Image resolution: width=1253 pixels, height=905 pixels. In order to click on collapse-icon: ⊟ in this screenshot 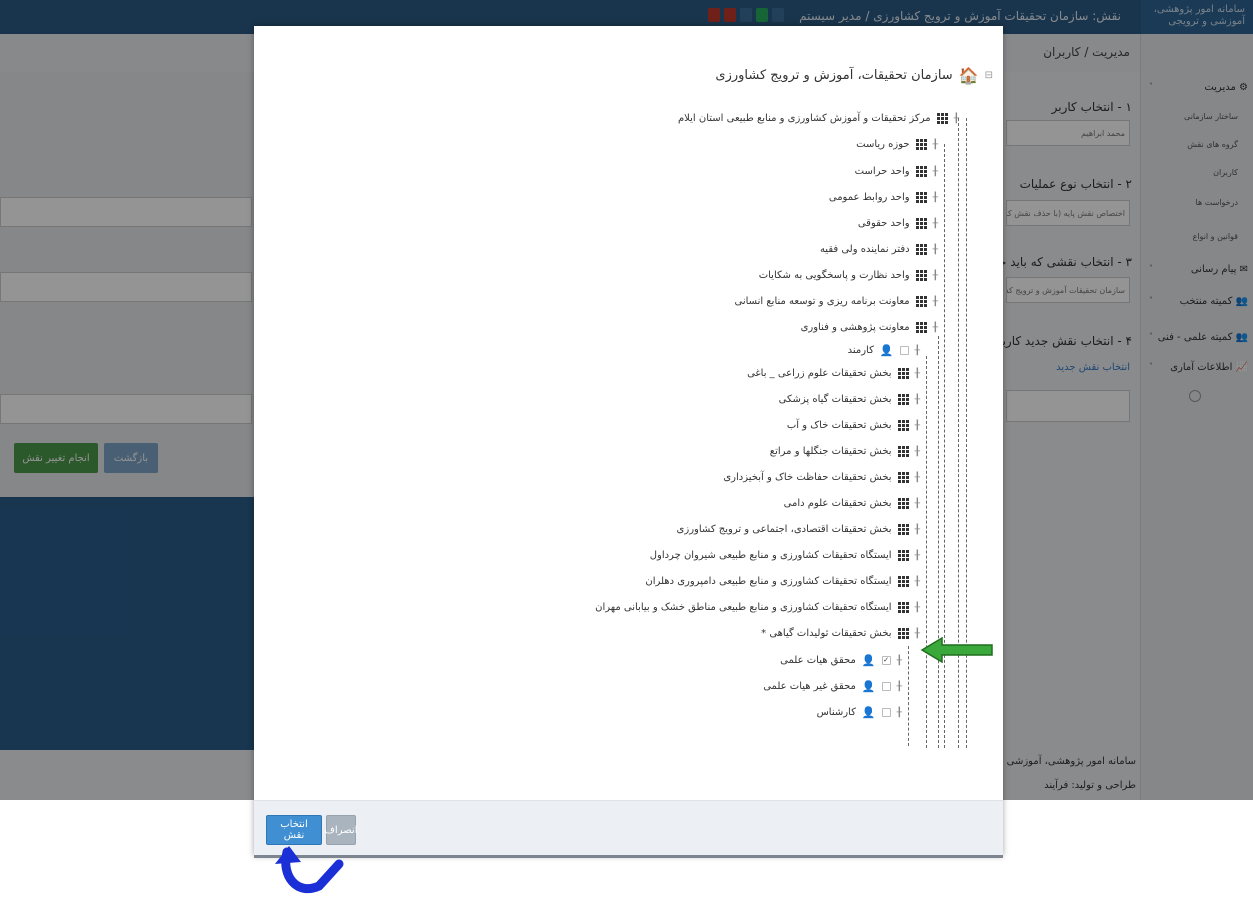, I will do `click(989, 75)`.